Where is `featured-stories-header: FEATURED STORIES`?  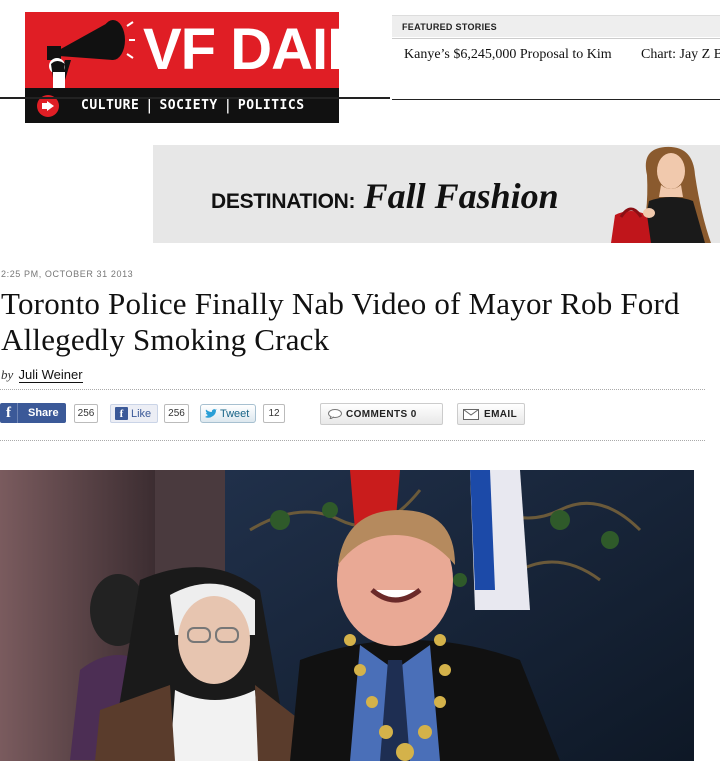 featured-stories-header: FEATURED STORIES is located at coordinates (556, 26).